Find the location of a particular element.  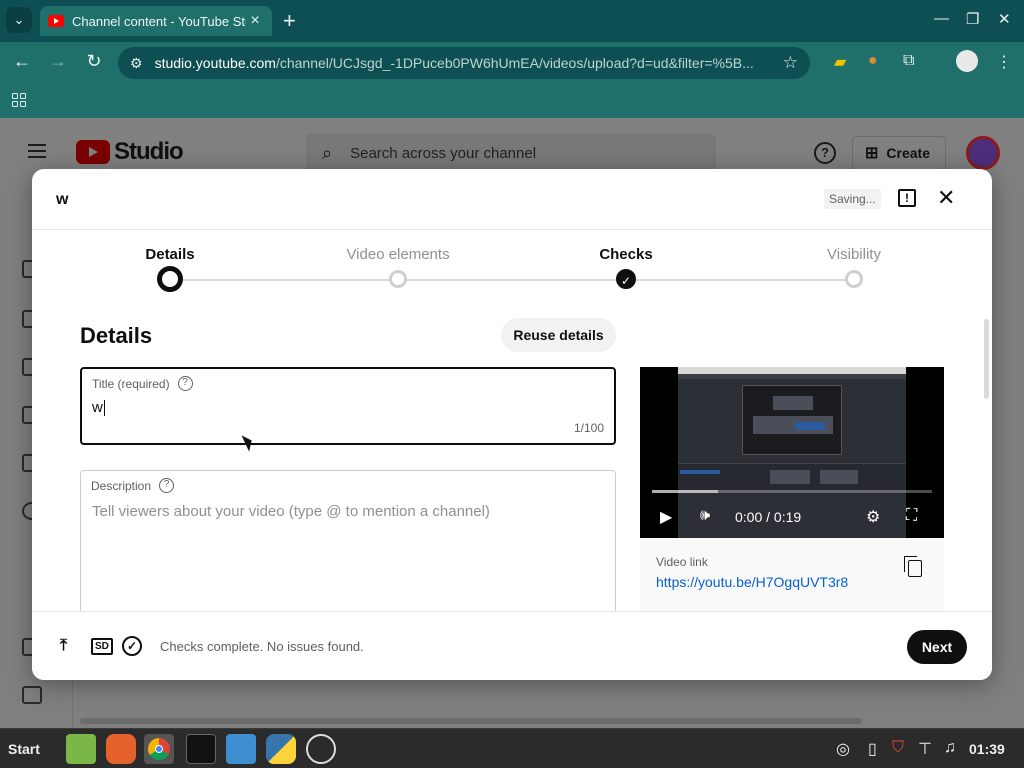

video-player: ▶ 🕪 0:00 / 0:19 ⚙ ⛶ is located at coordinates (792, 452).